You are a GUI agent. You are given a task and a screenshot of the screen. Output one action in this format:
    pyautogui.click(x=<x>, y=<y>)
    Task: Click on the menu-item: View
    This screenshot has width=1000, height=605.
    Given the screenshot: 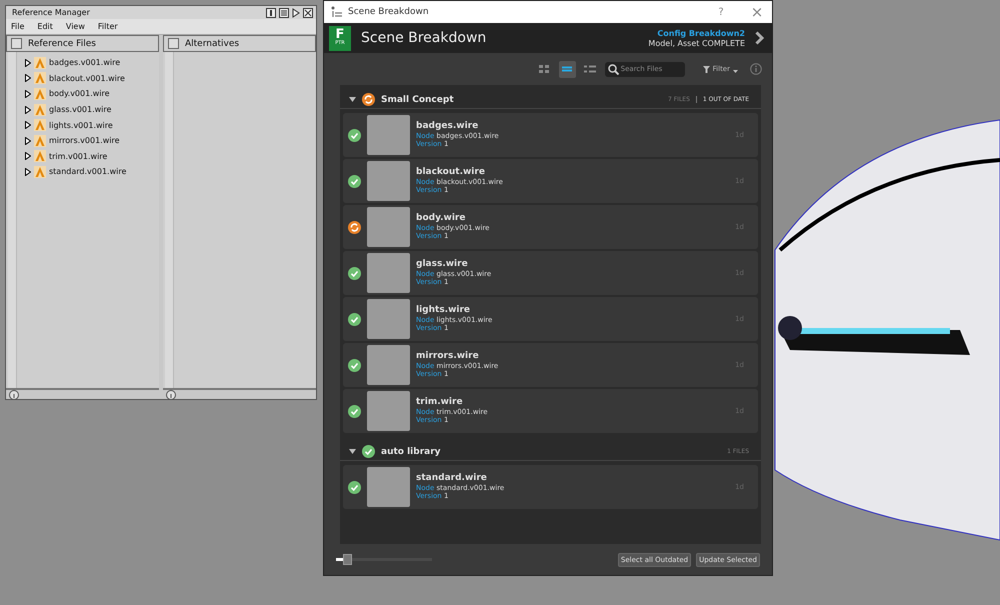 What is the action you would take?
    pyautogui.click(x=75, y=26)
    